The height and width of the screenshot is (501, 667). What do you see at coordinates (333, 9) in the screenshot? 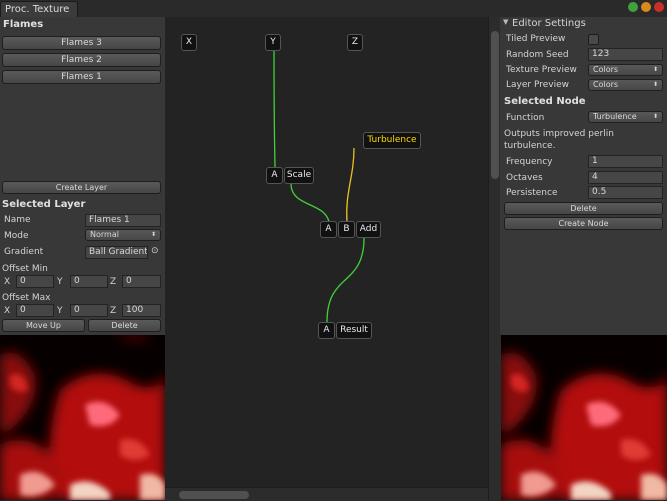
I see `title-bar: Proc. Texture` at bounding box center [333, 9].